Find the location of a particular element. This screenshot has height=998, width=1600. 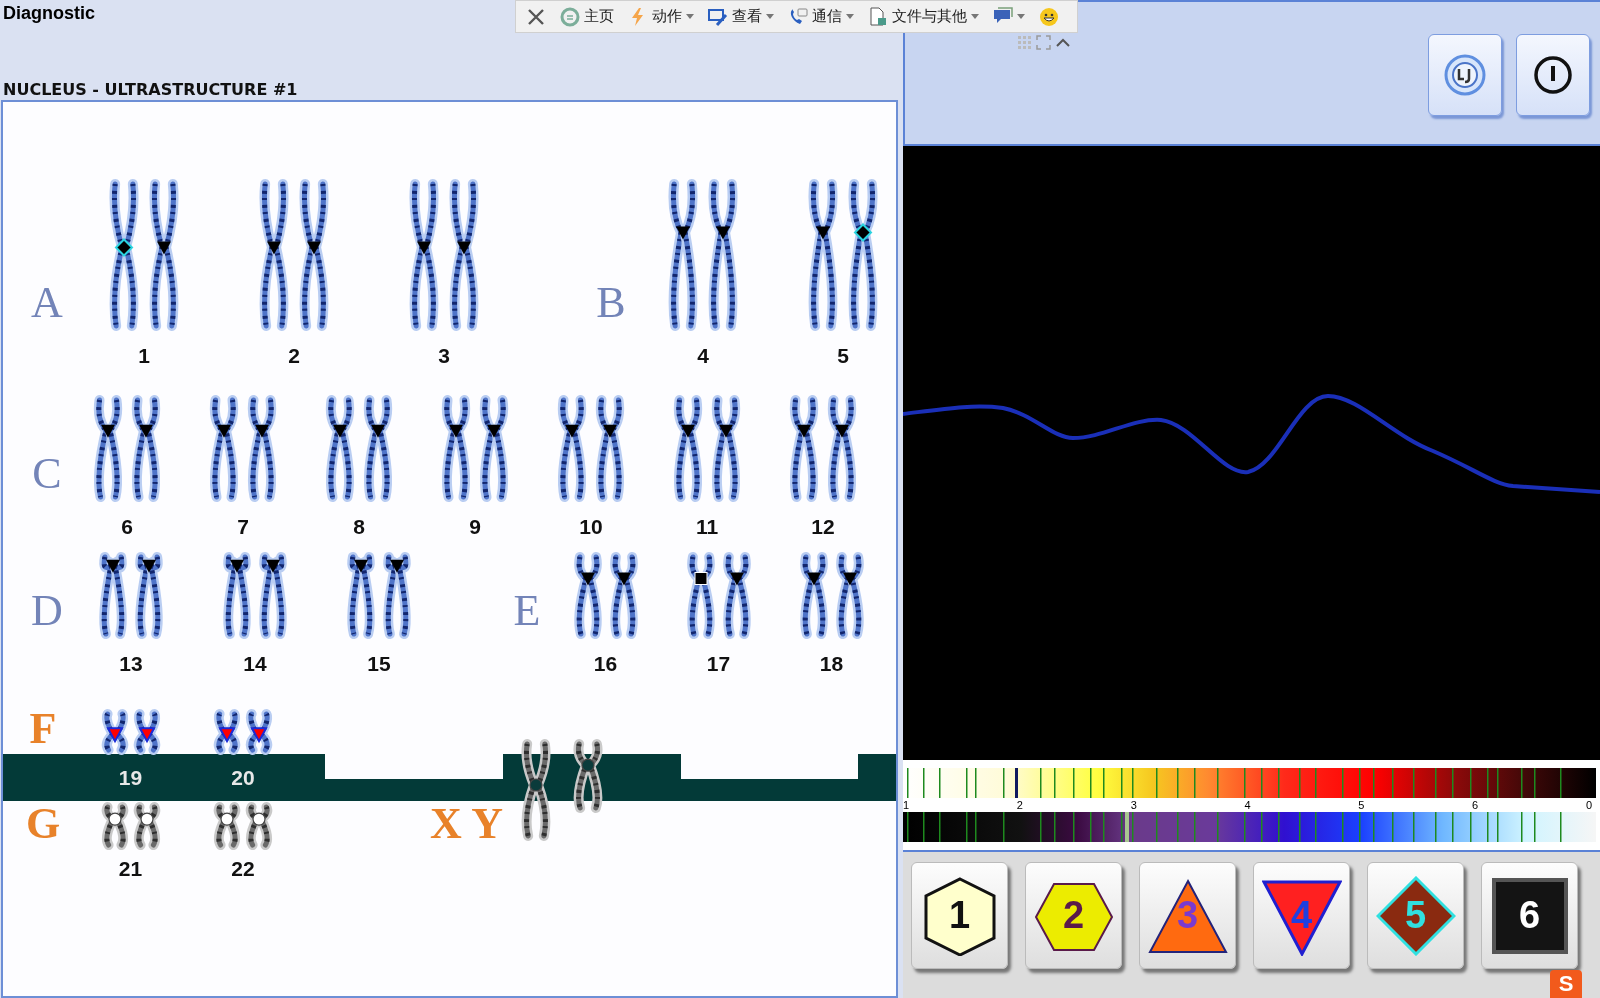

menu-button: 通信 is located at coordinates (821, 16).